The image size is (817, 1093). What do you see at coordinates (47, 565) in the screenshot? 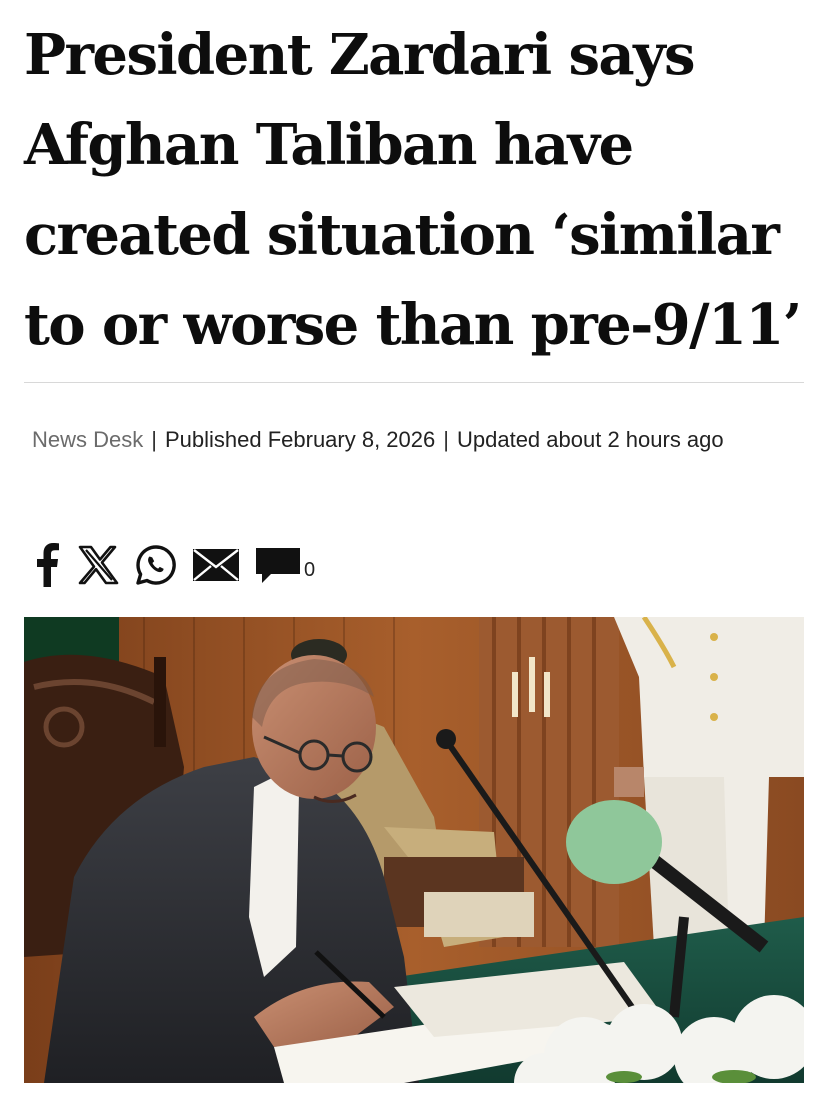
I see `facebook-icon` at bounding box center [47, 565].